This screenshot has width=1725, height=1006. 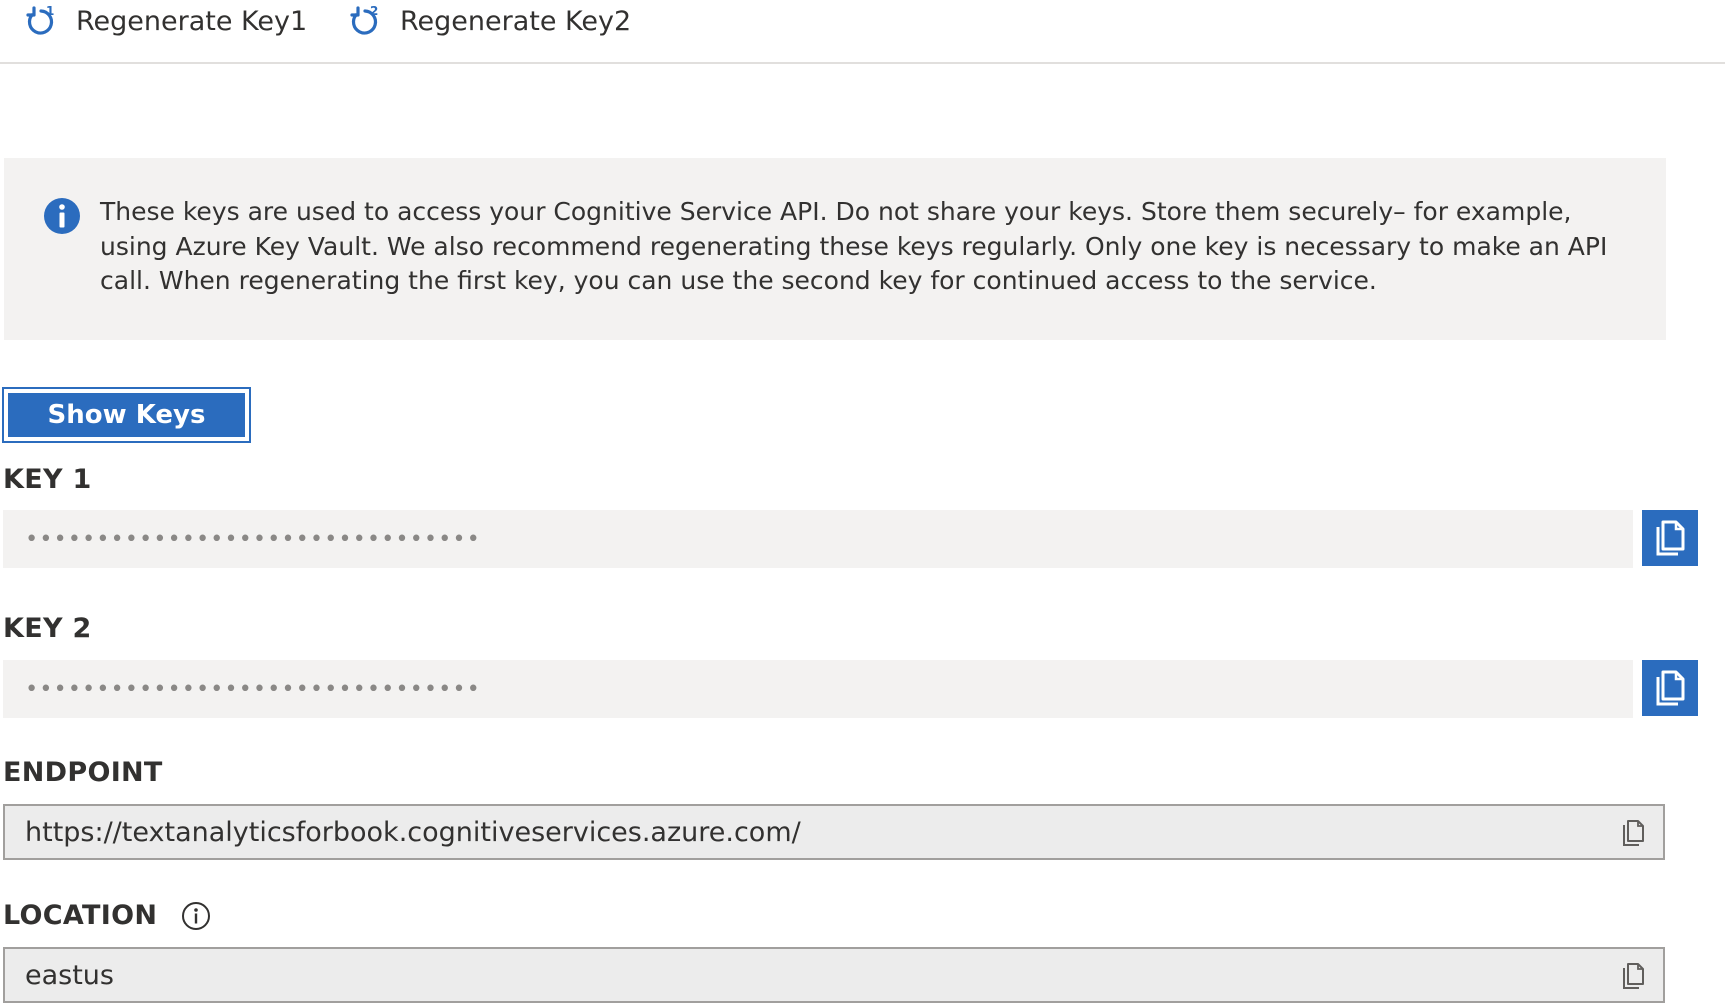 What do you see at coordinates (69, 975) in the screenshot?
I see `location-value: eastus` at bounding box center [69, 975].